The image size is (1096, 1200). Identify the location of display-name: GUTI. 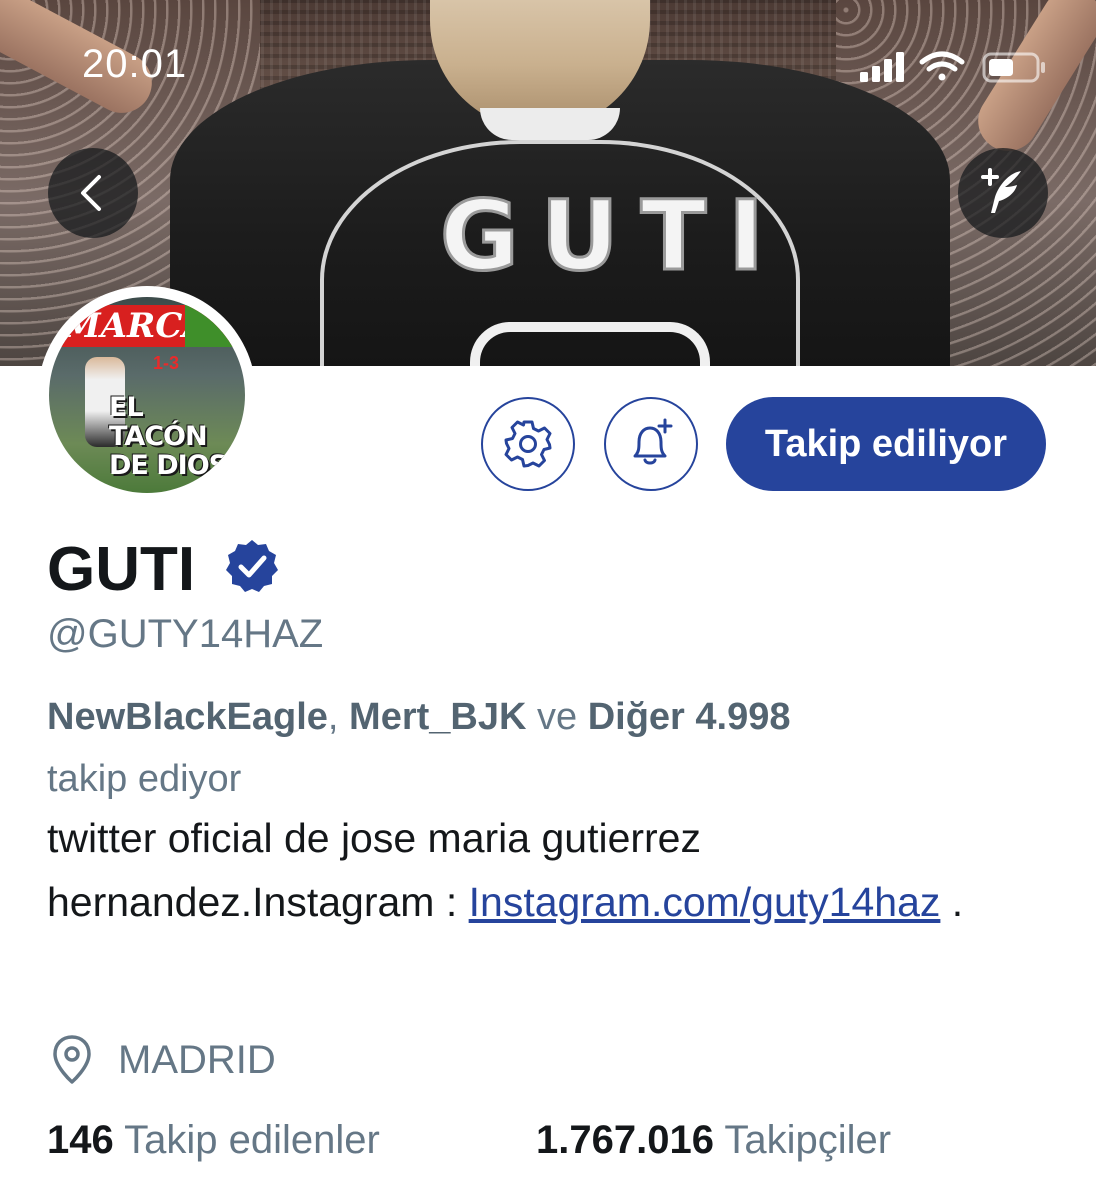
(121, 569).